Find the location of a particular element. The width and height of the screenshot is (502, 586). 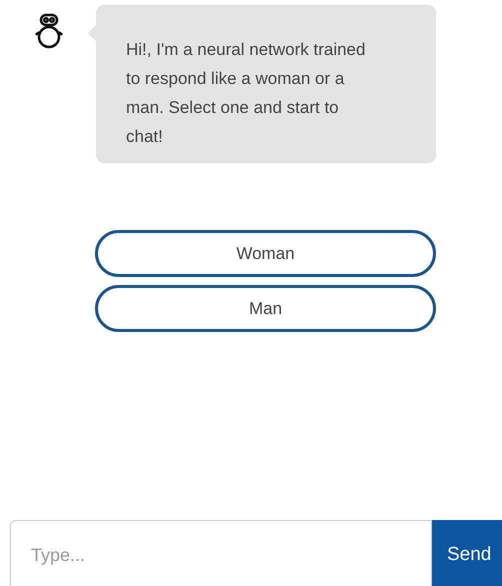

choice-button: Woman is located at coordinates (265, 253).